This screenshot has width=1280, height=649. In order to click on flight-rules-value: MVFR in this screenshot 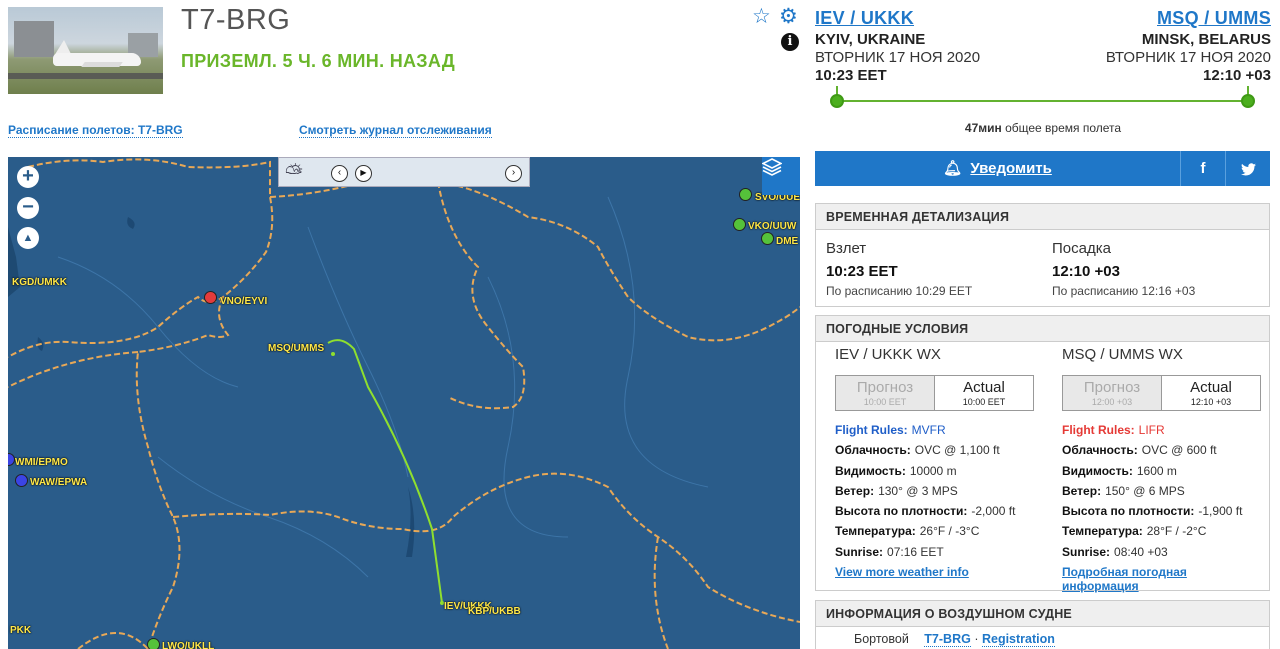, I will do `click(928, 430)`.